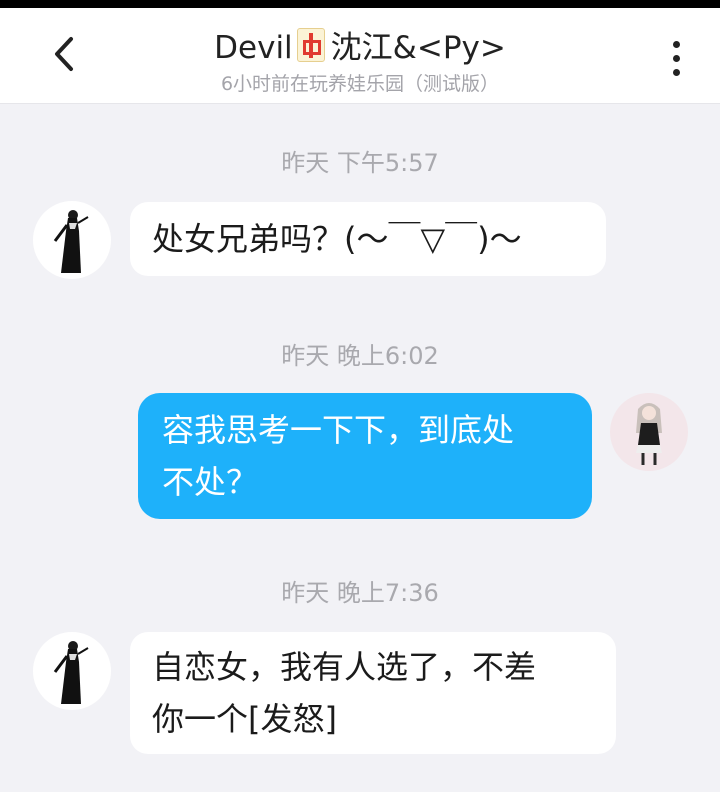 This screenshot has width=720, height=792. I want to click on title-name-left: Devil, so click(253, 48).